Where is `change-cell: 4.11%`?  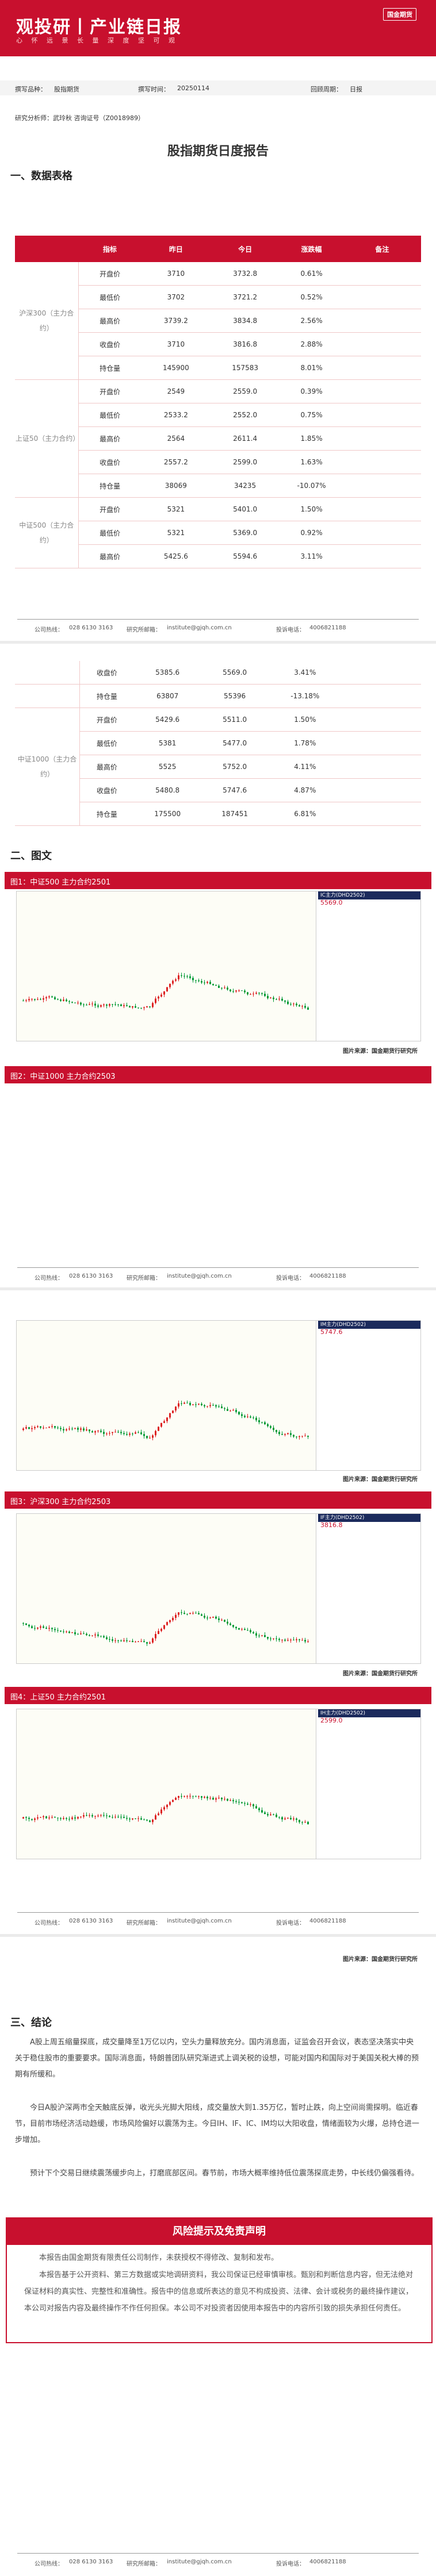 change-cell: 4.11% is located at coordinates (305, 767).